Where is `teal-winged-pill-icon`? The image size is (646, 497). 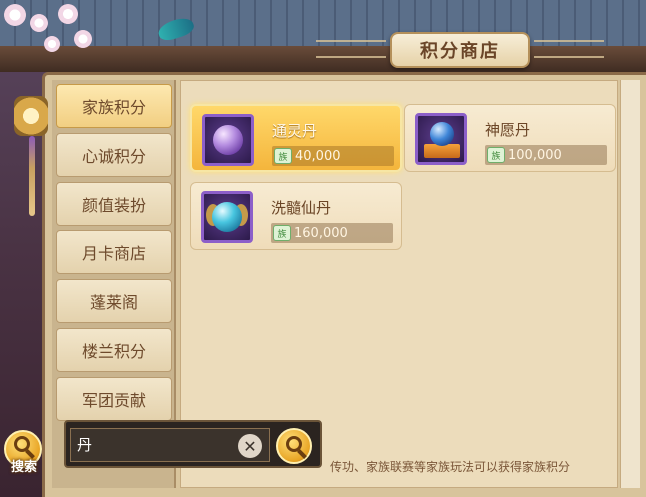 teal-winged-pill-icon is located at coordinates (227, 217).